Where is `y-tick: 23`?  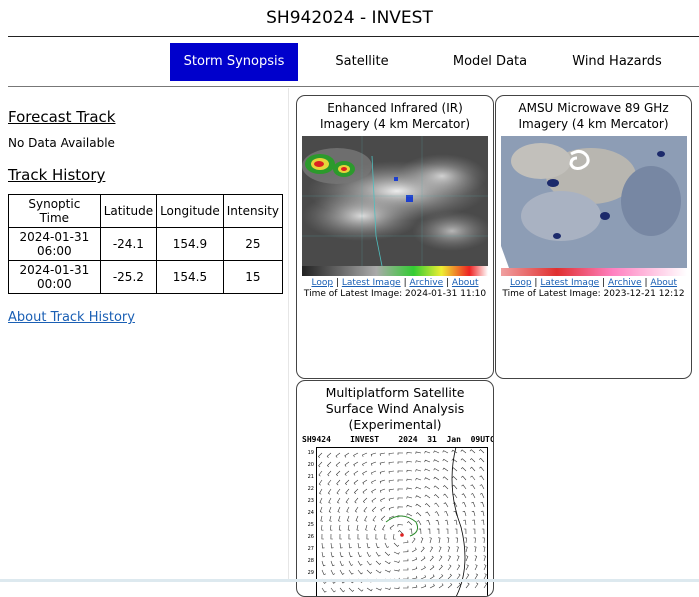
y-tick: 23 is located at coordinates (310, 501).